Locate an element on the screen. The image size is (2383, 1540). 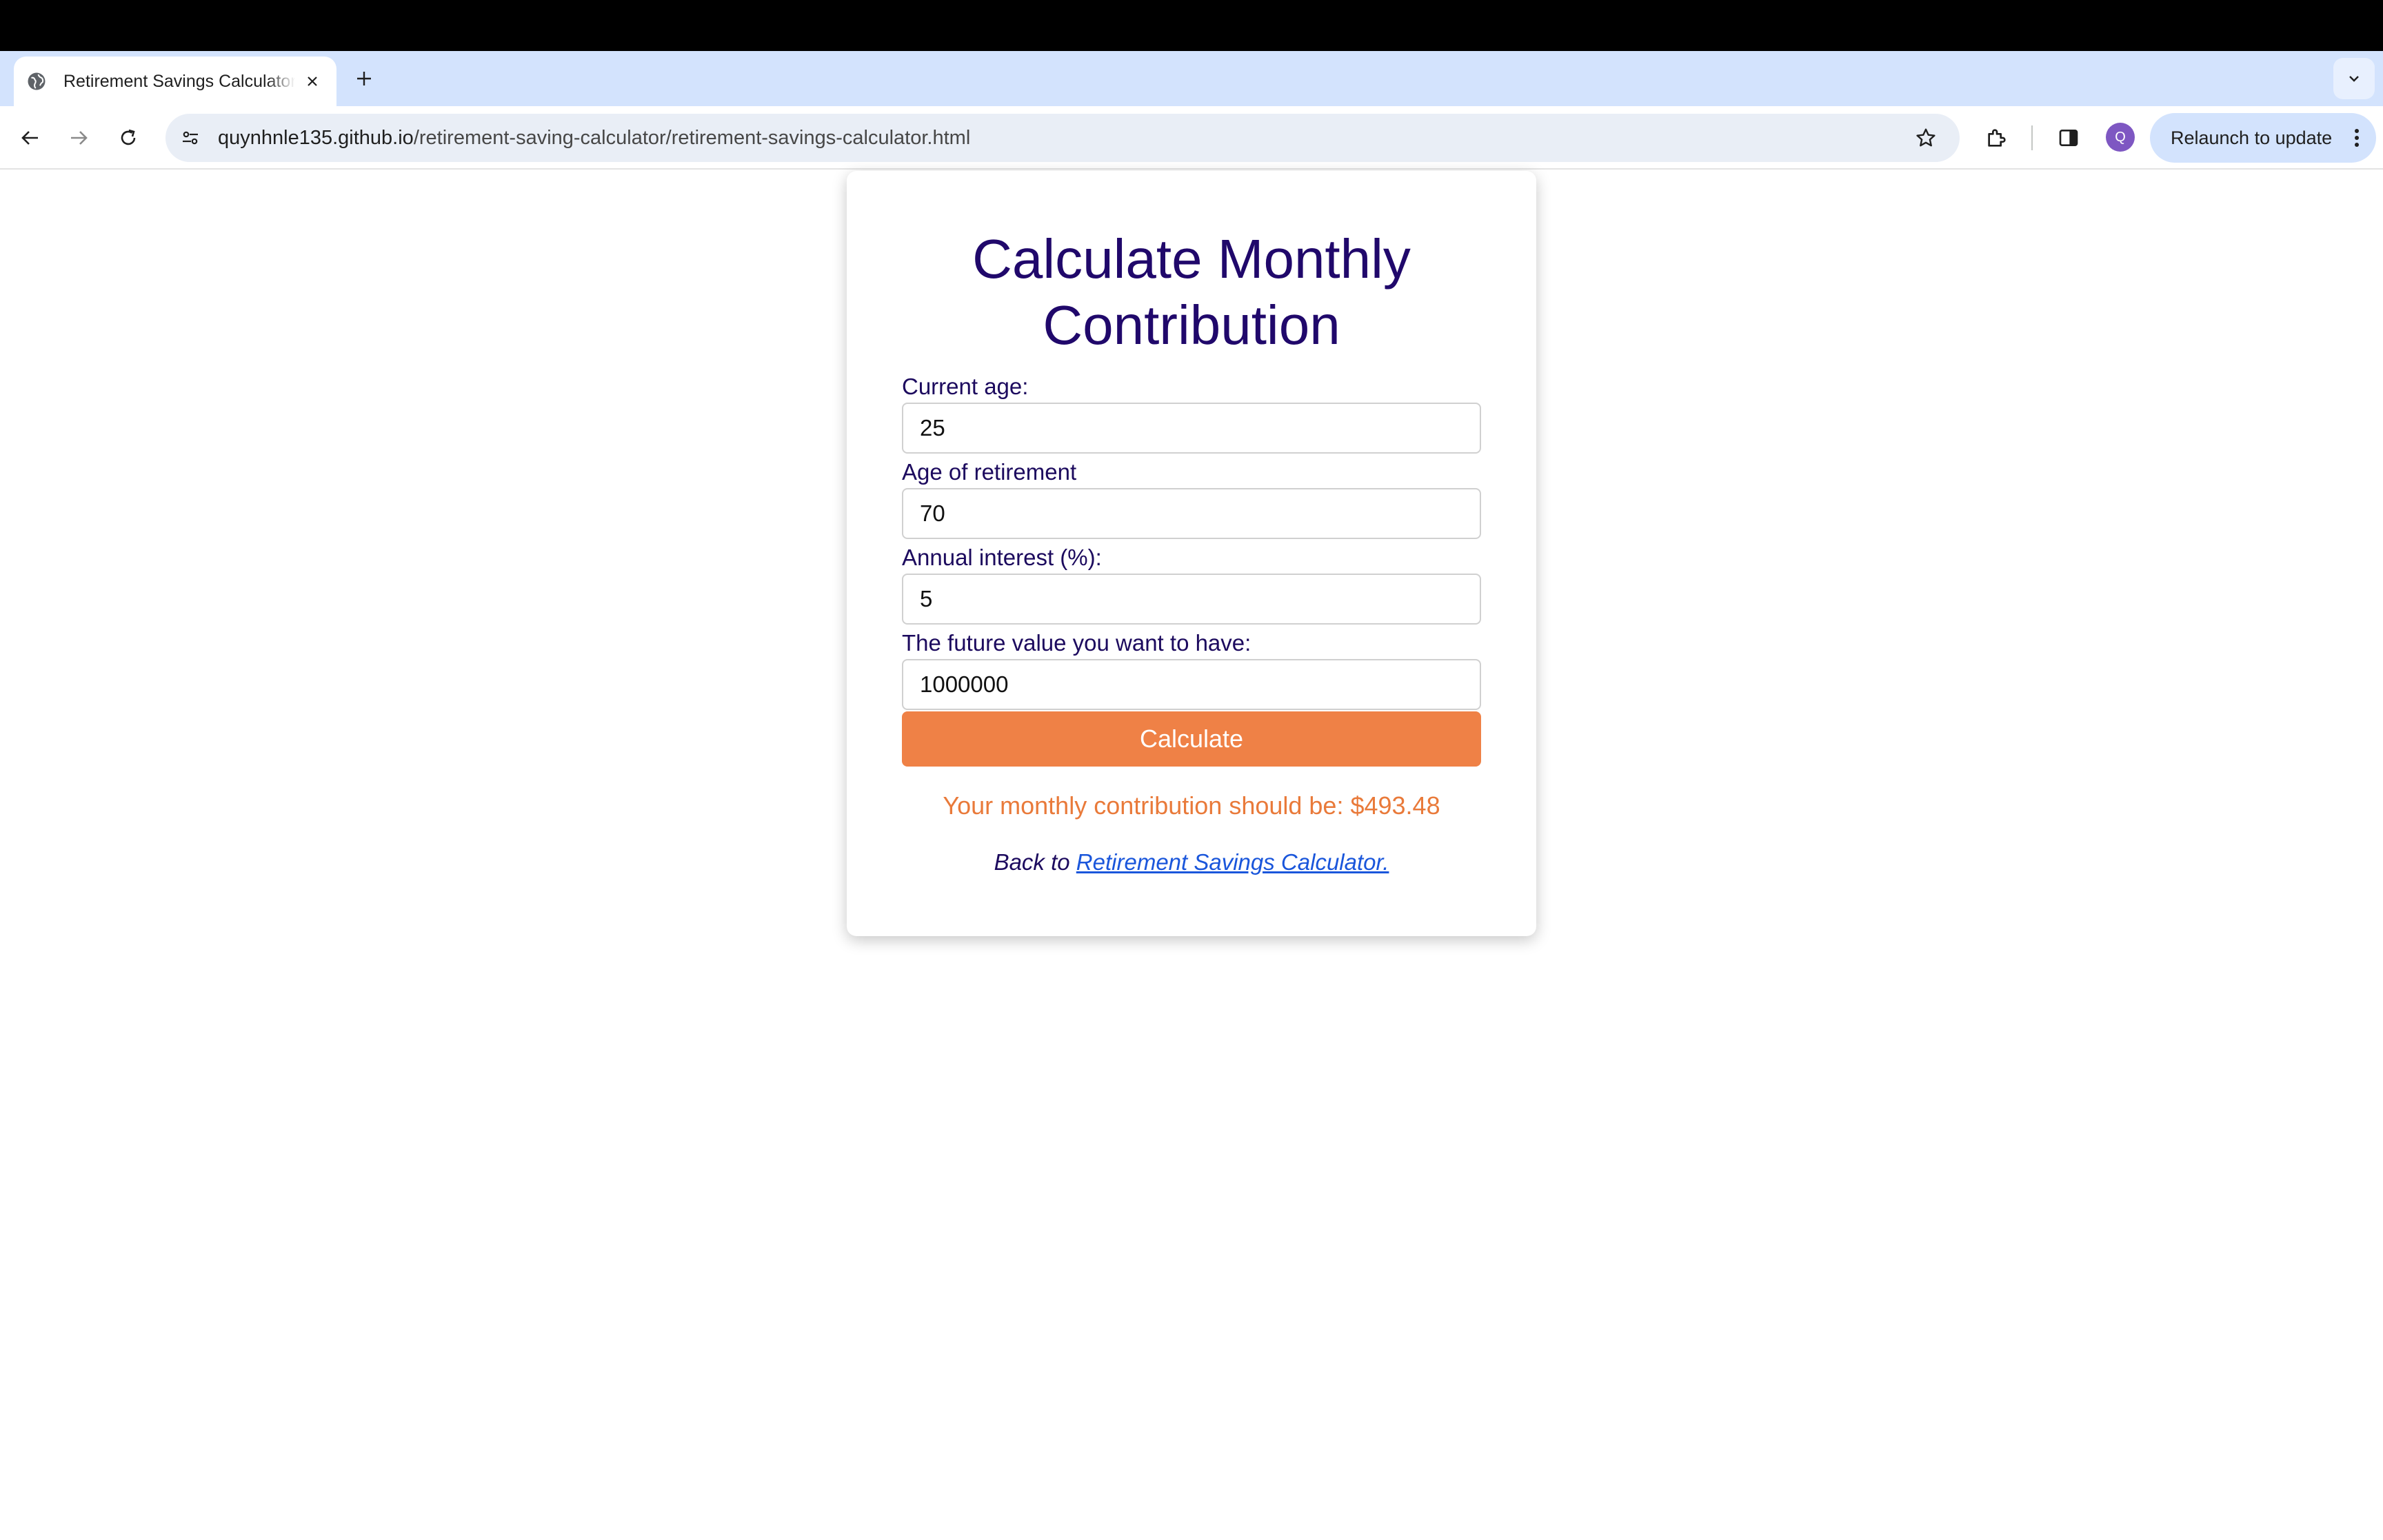
back-arrow-icon is located at coordinates (30, 138).